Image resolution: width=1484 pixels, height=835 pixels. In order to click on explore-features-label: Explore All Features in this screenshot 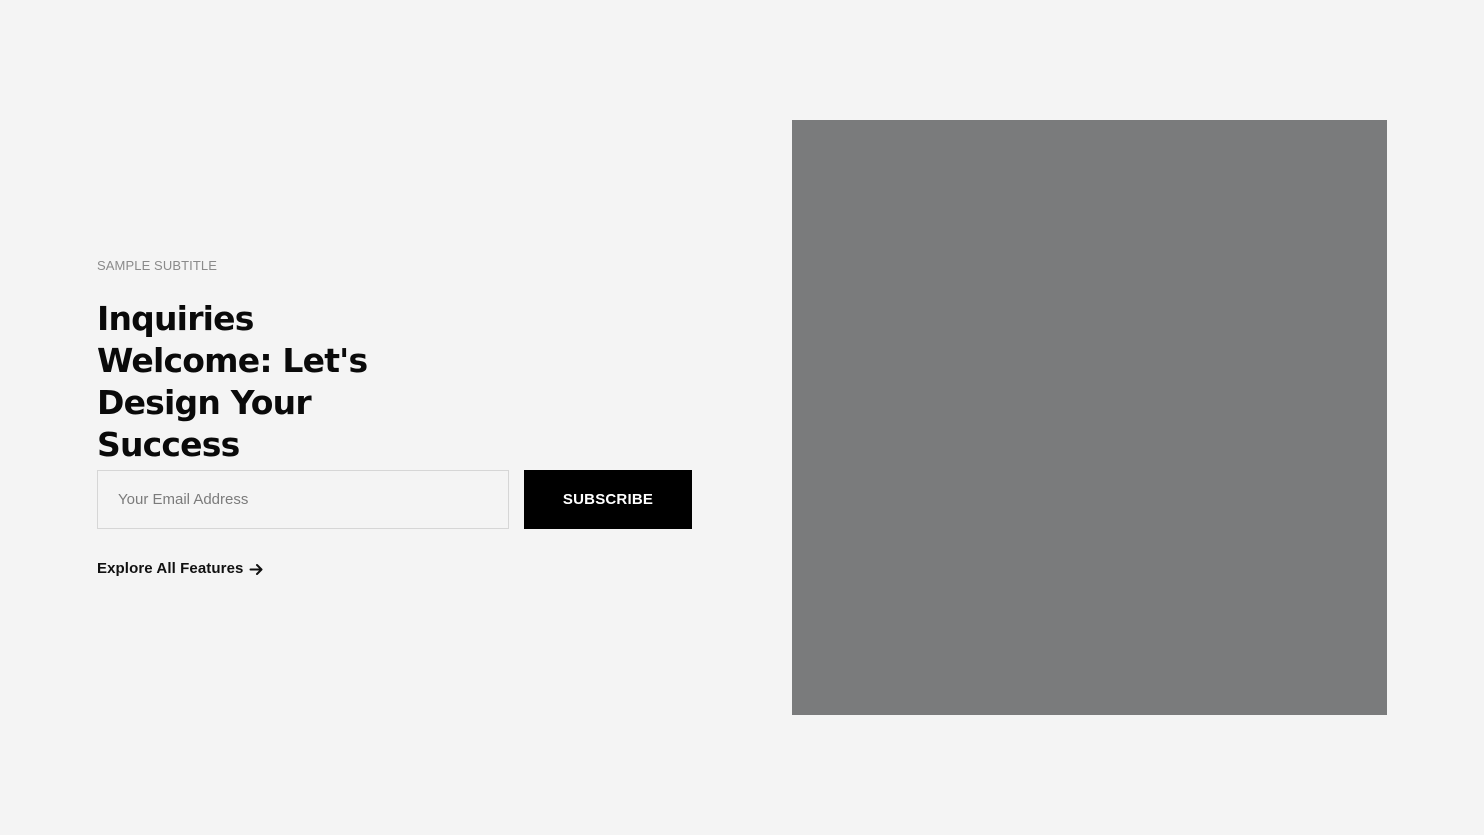, I will do `click(170, 568)`.